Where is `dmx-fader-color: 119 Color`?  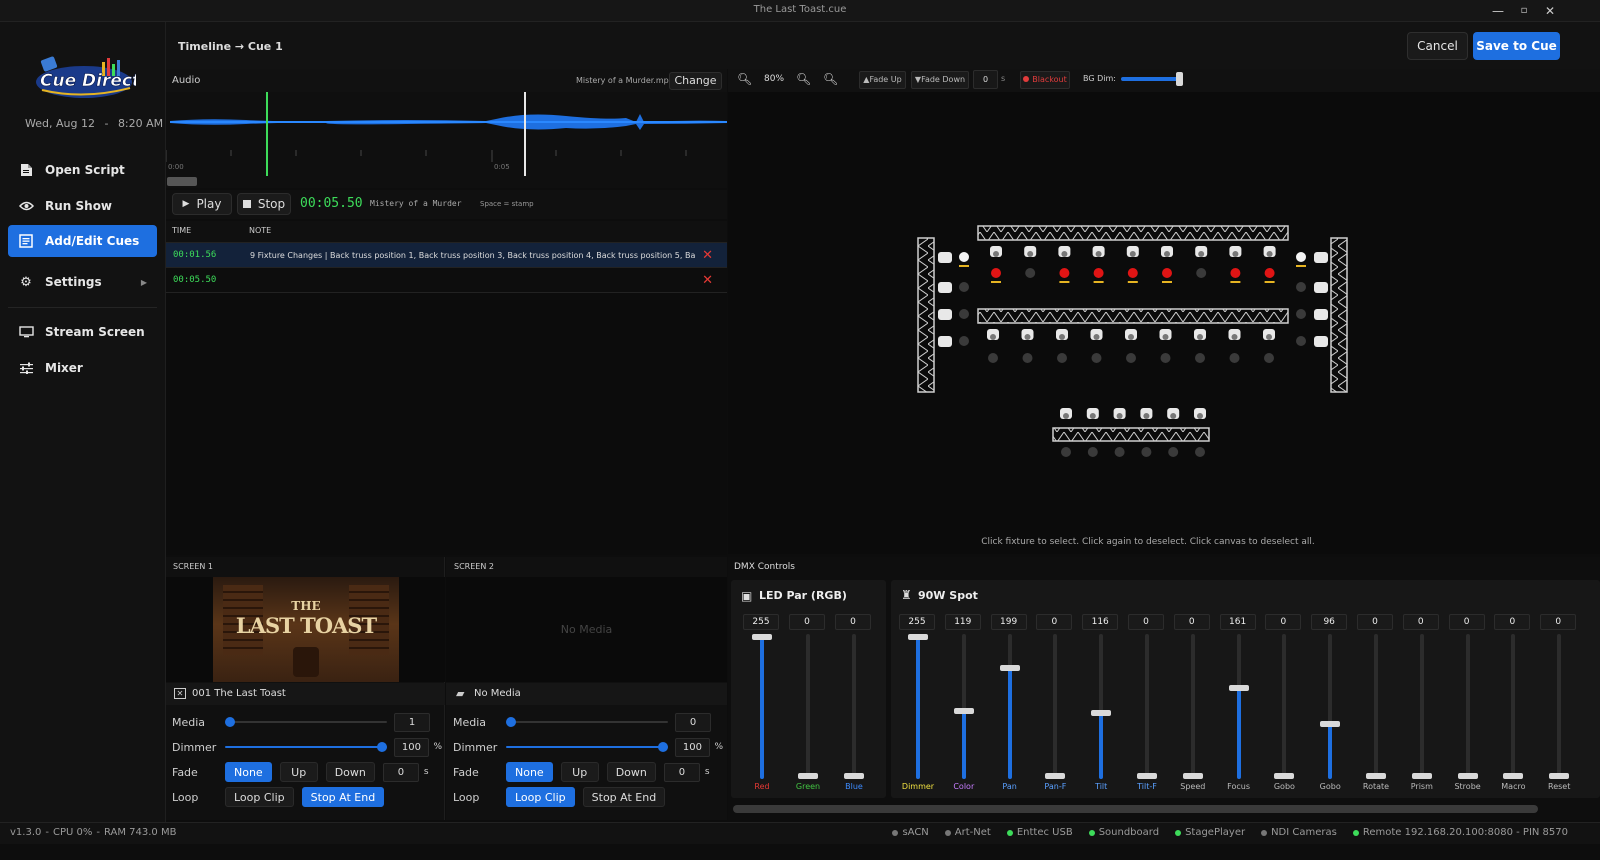
dmx-fader-color: 119 Color is located at coordinates (964, 704).